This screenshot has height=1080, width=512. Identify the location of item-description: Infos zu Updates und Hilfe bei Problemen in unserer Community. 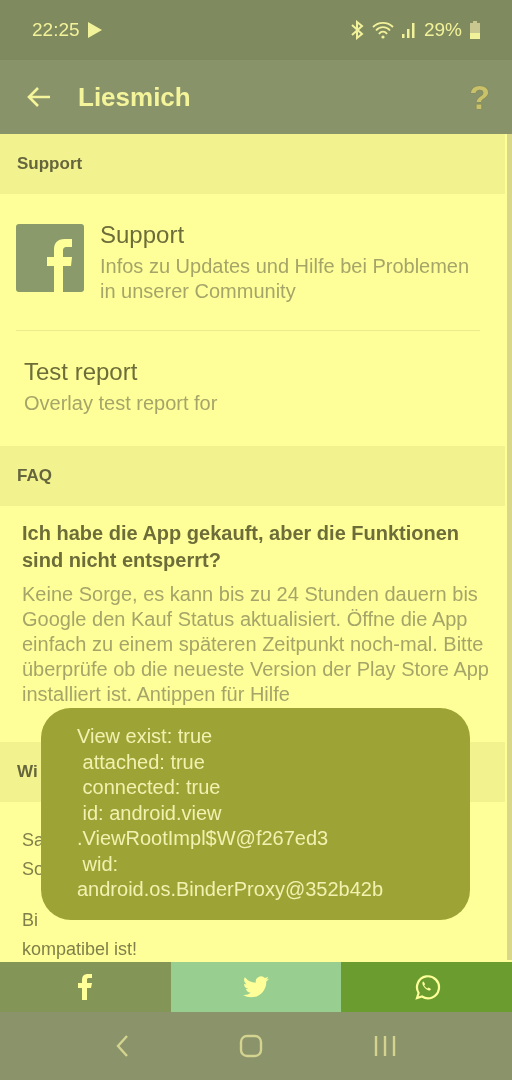
(285, 279).